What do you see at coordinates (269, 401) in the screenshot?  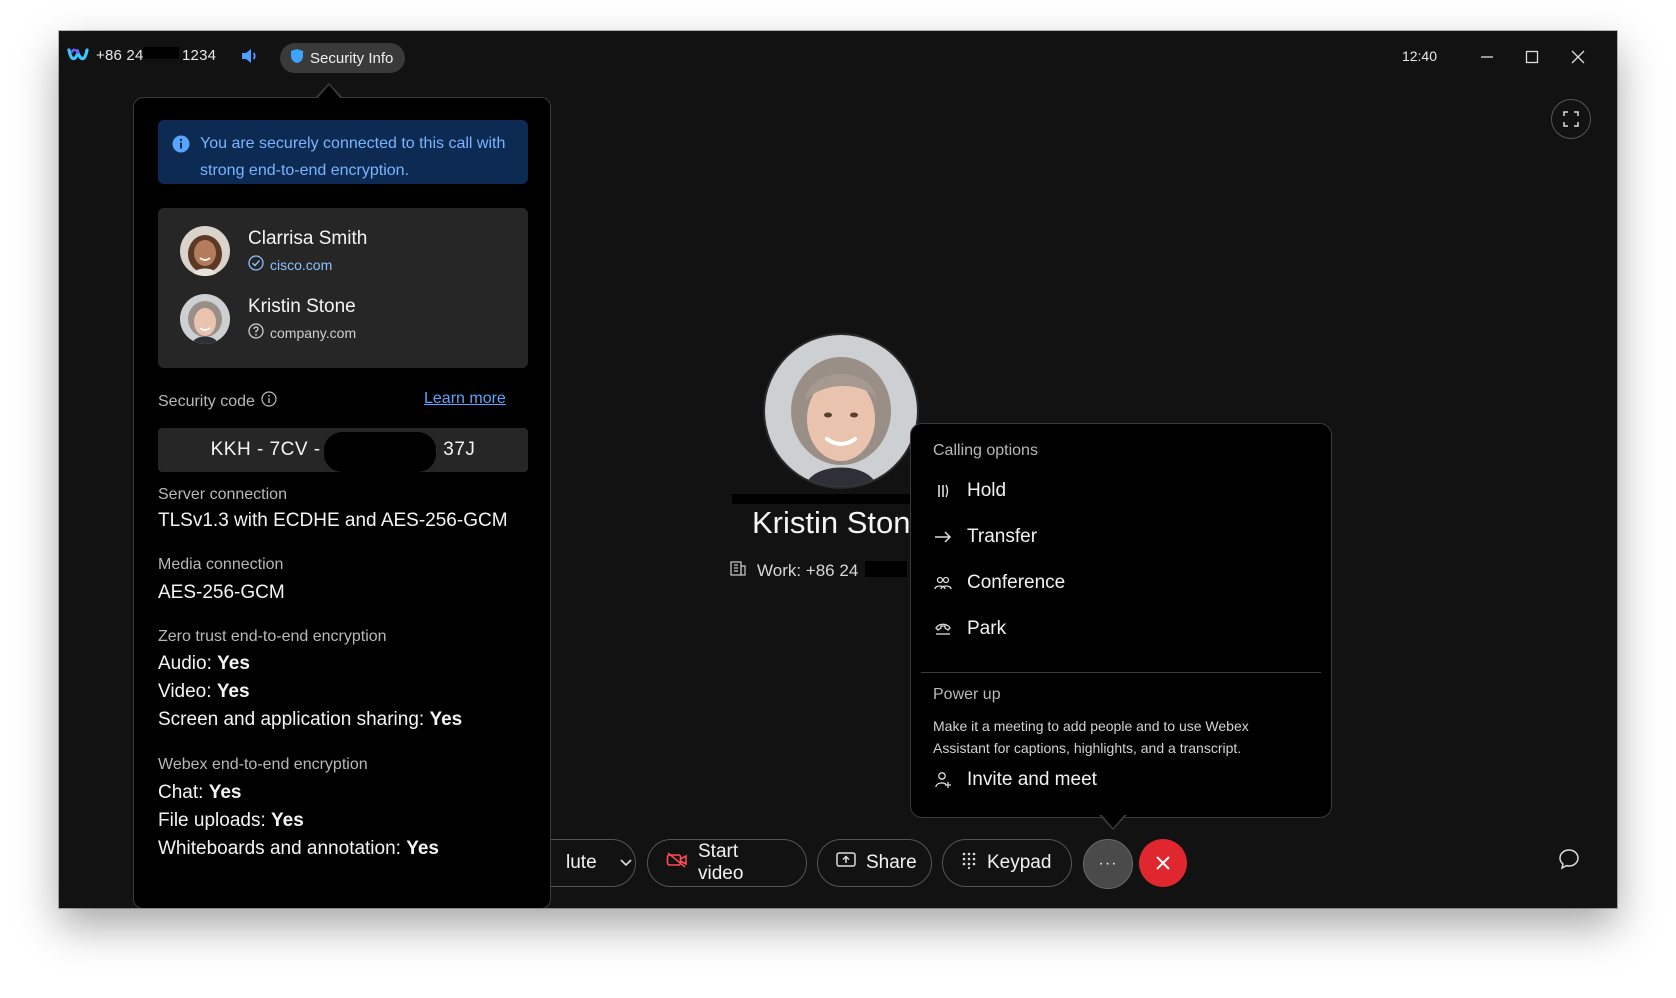 I see `info-outline-icon` at bounding box center [269, 401].